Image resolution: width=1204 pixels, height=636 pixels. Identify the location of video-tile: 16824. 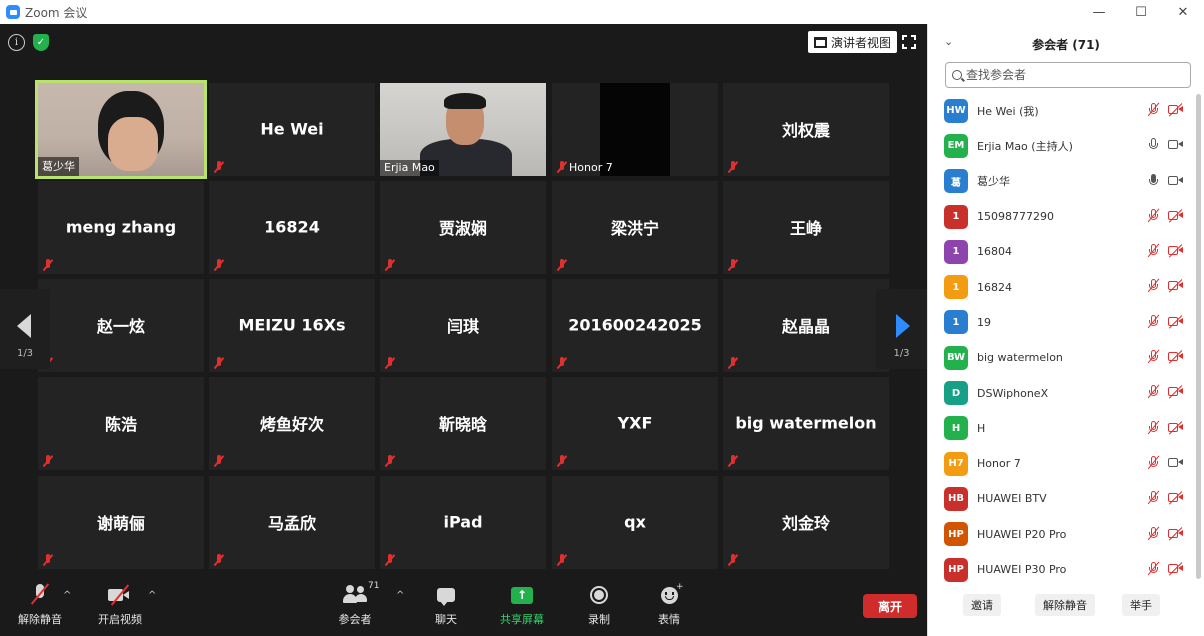
(292, 227).